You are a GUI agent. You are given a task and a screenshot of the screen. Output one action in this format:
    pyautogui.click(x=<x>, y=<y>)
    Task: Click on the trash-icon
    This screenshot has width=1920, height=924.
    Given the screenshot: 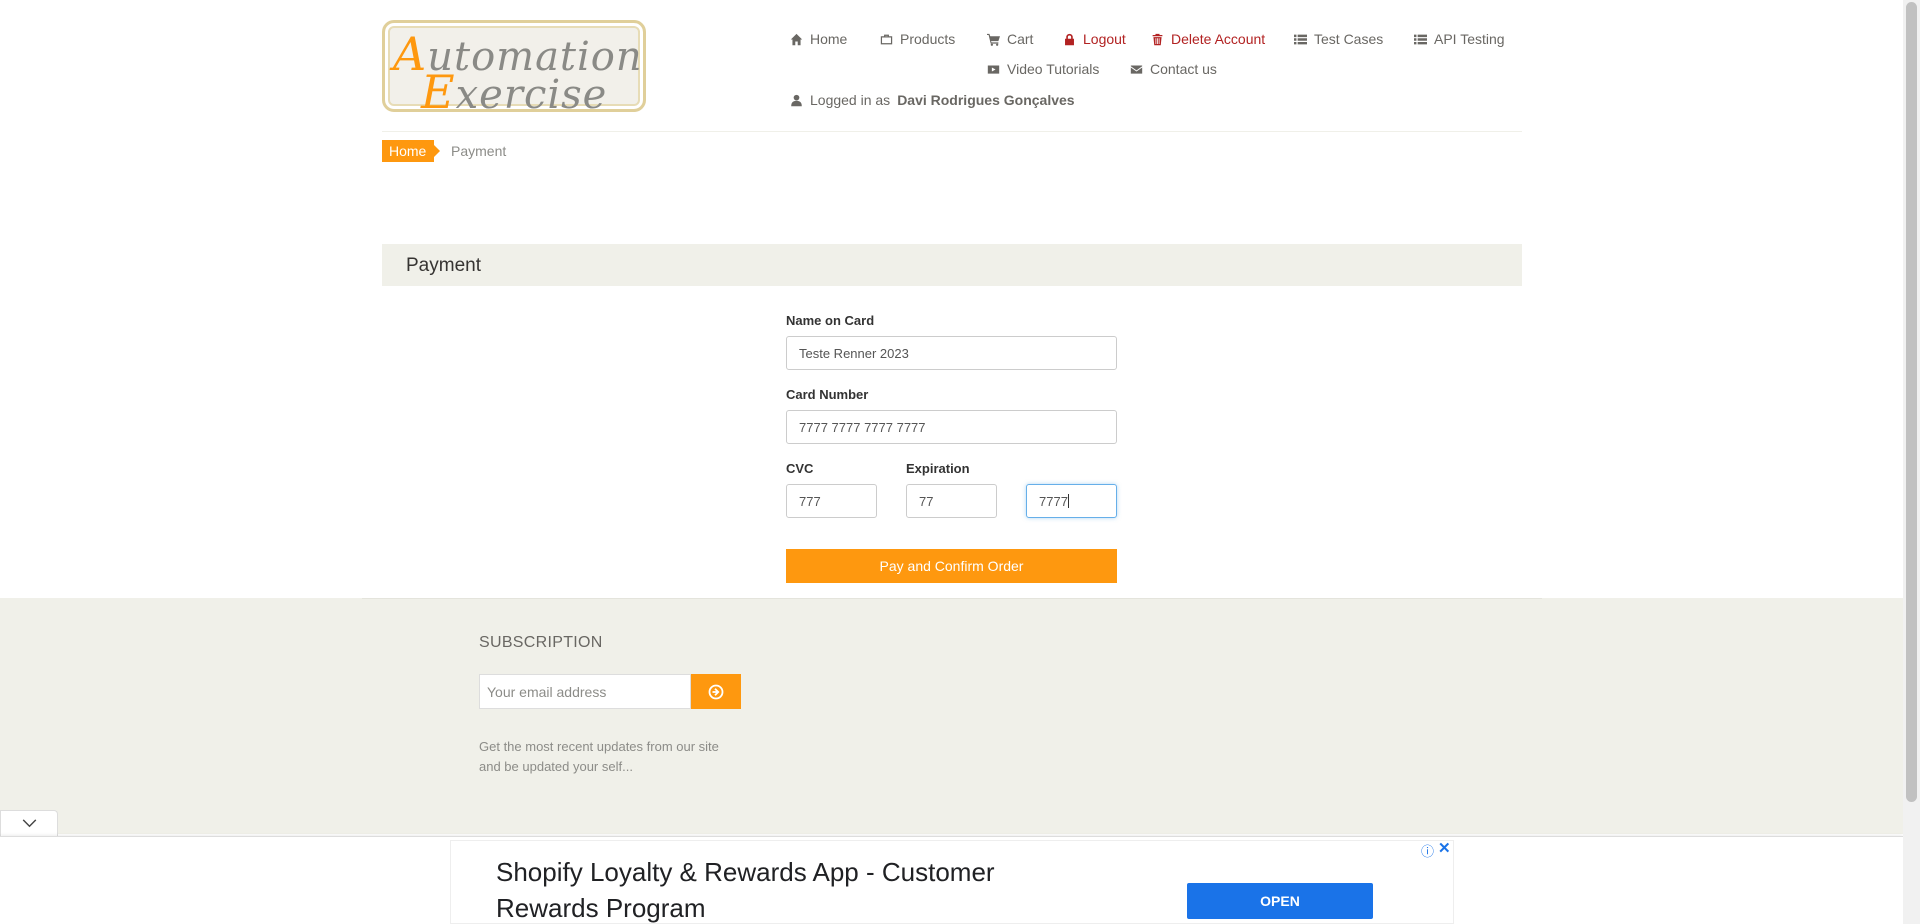 What is the action you would take?
    pyautogui.click(x=1157, y=39)
    